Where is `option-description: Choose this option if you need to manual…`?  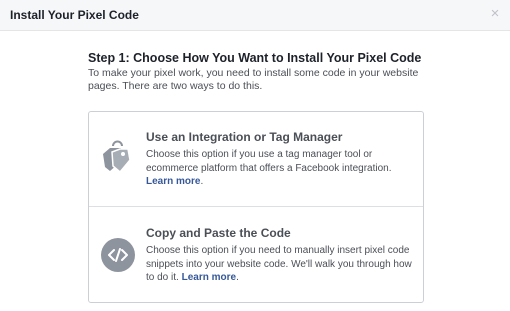
option-description: Choose this option if you need to manual… is located at coordinates (281, 264).